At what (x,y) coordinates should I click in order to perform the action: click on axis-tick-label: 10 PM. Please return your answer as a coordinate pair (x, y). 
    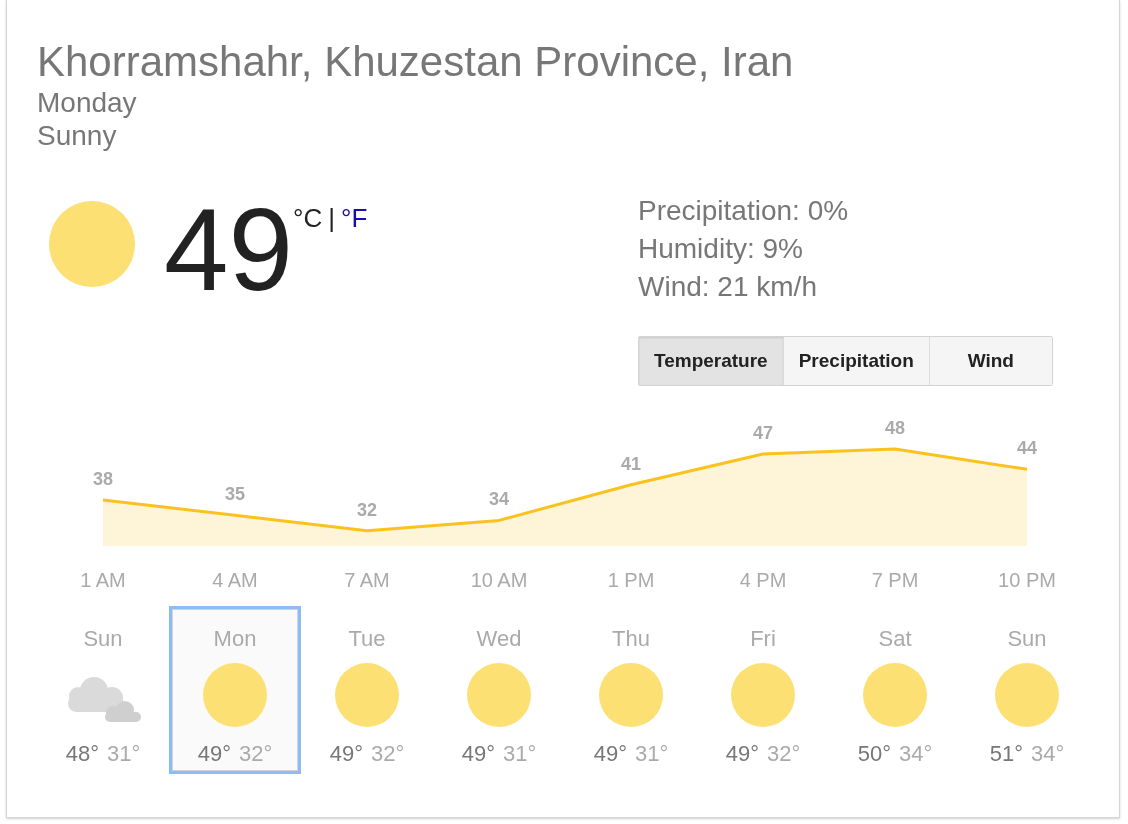
    Looking at the image, I should click on (1027, 580).